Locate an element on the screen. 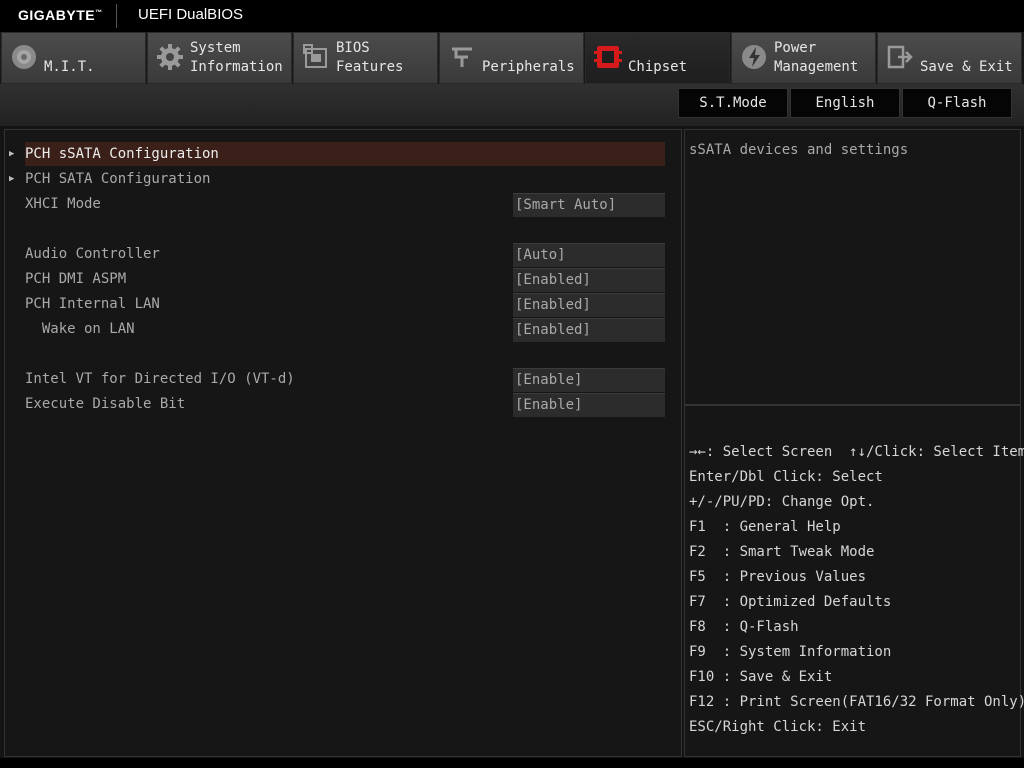  key-hint: +/-/PU/PD: Change Opt. is located at coordinates (782, 502).